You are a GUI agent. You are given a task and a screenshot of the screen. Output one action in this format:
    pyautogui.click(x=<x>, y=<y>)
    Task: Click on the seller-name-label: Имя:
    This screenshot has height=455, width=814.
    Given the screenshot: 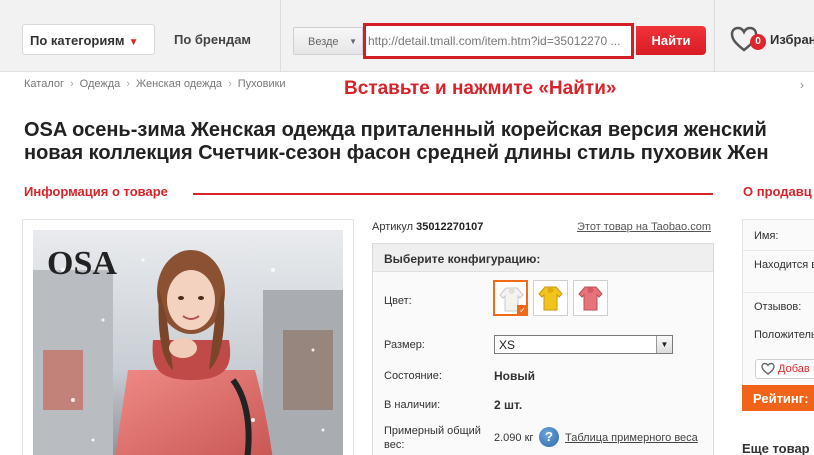 What is the action you would take?
    pyautogui.click(x=766, y=236)
    